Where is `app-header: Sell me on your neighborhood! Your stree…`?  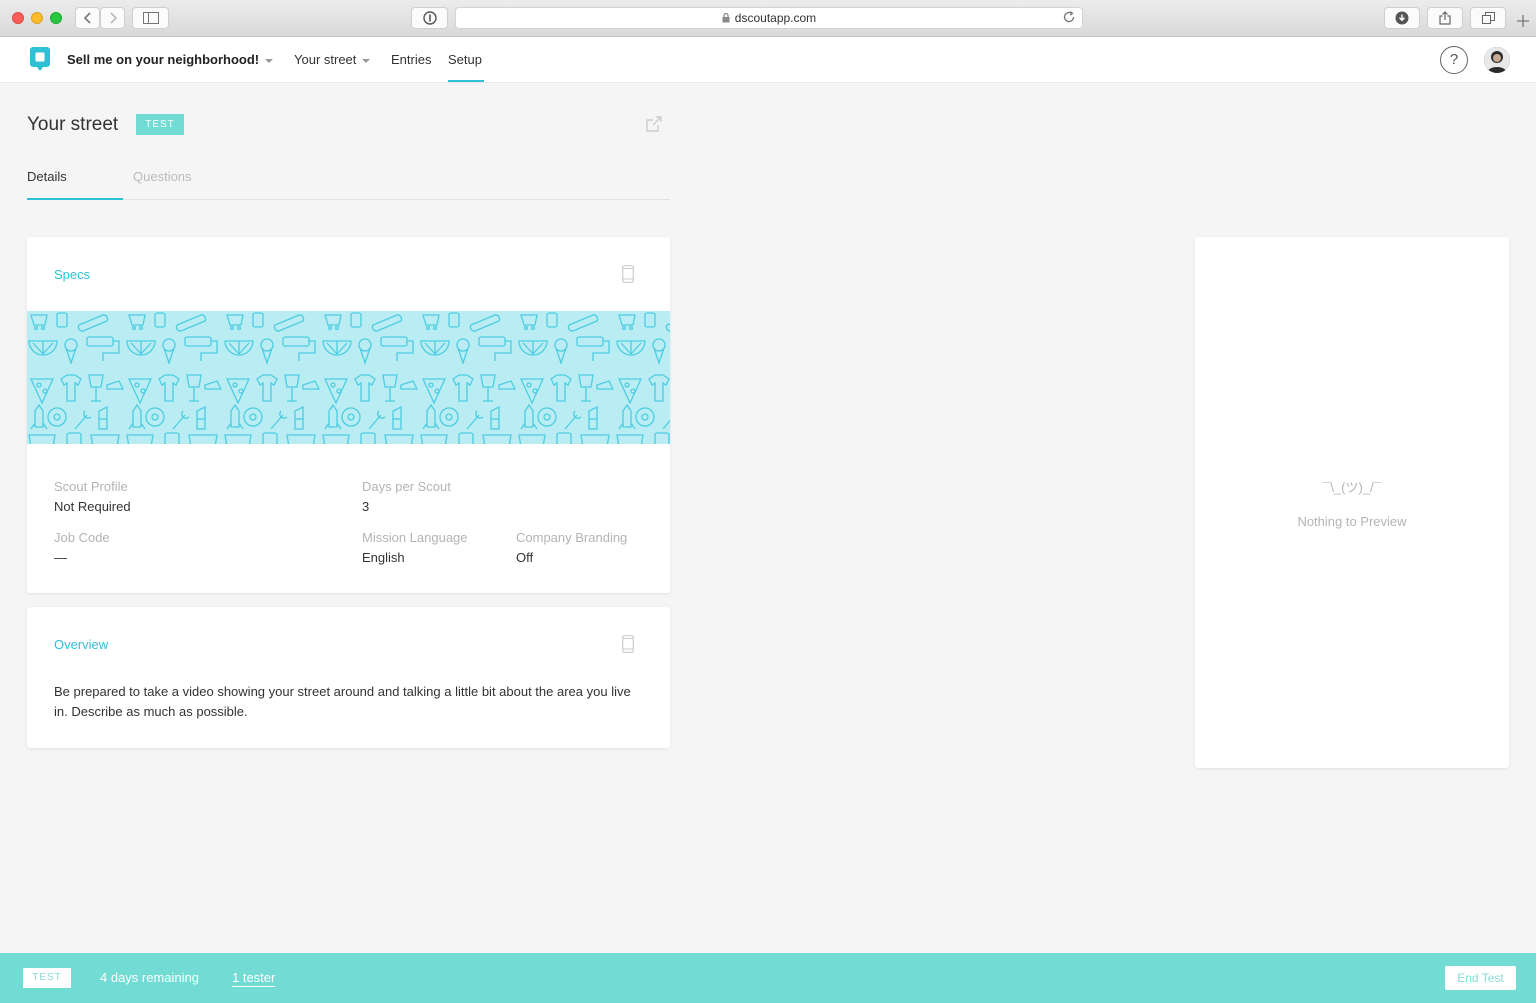 app-header: Sell me on your neighborhood! Your stree… is located at coordinates (768, 60).